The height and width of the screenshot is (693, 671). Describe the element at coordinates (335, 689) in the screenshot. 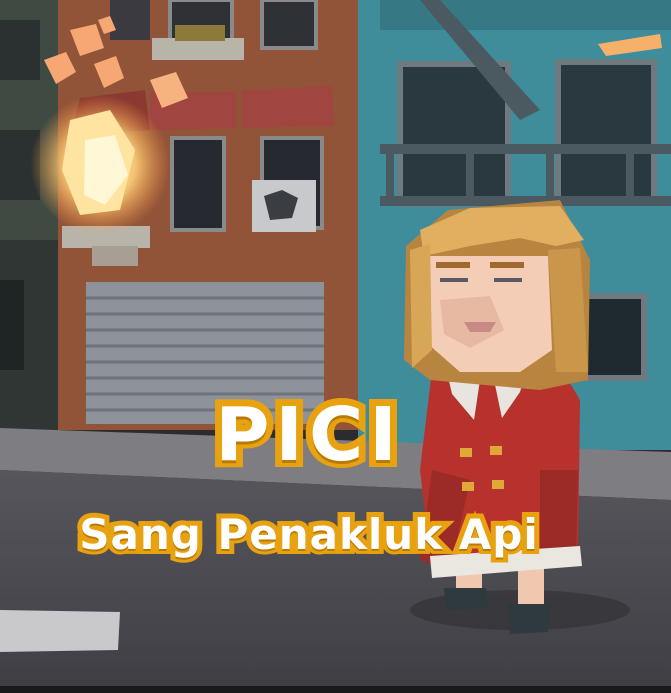

I see `bottom-edge-bar` at that location.